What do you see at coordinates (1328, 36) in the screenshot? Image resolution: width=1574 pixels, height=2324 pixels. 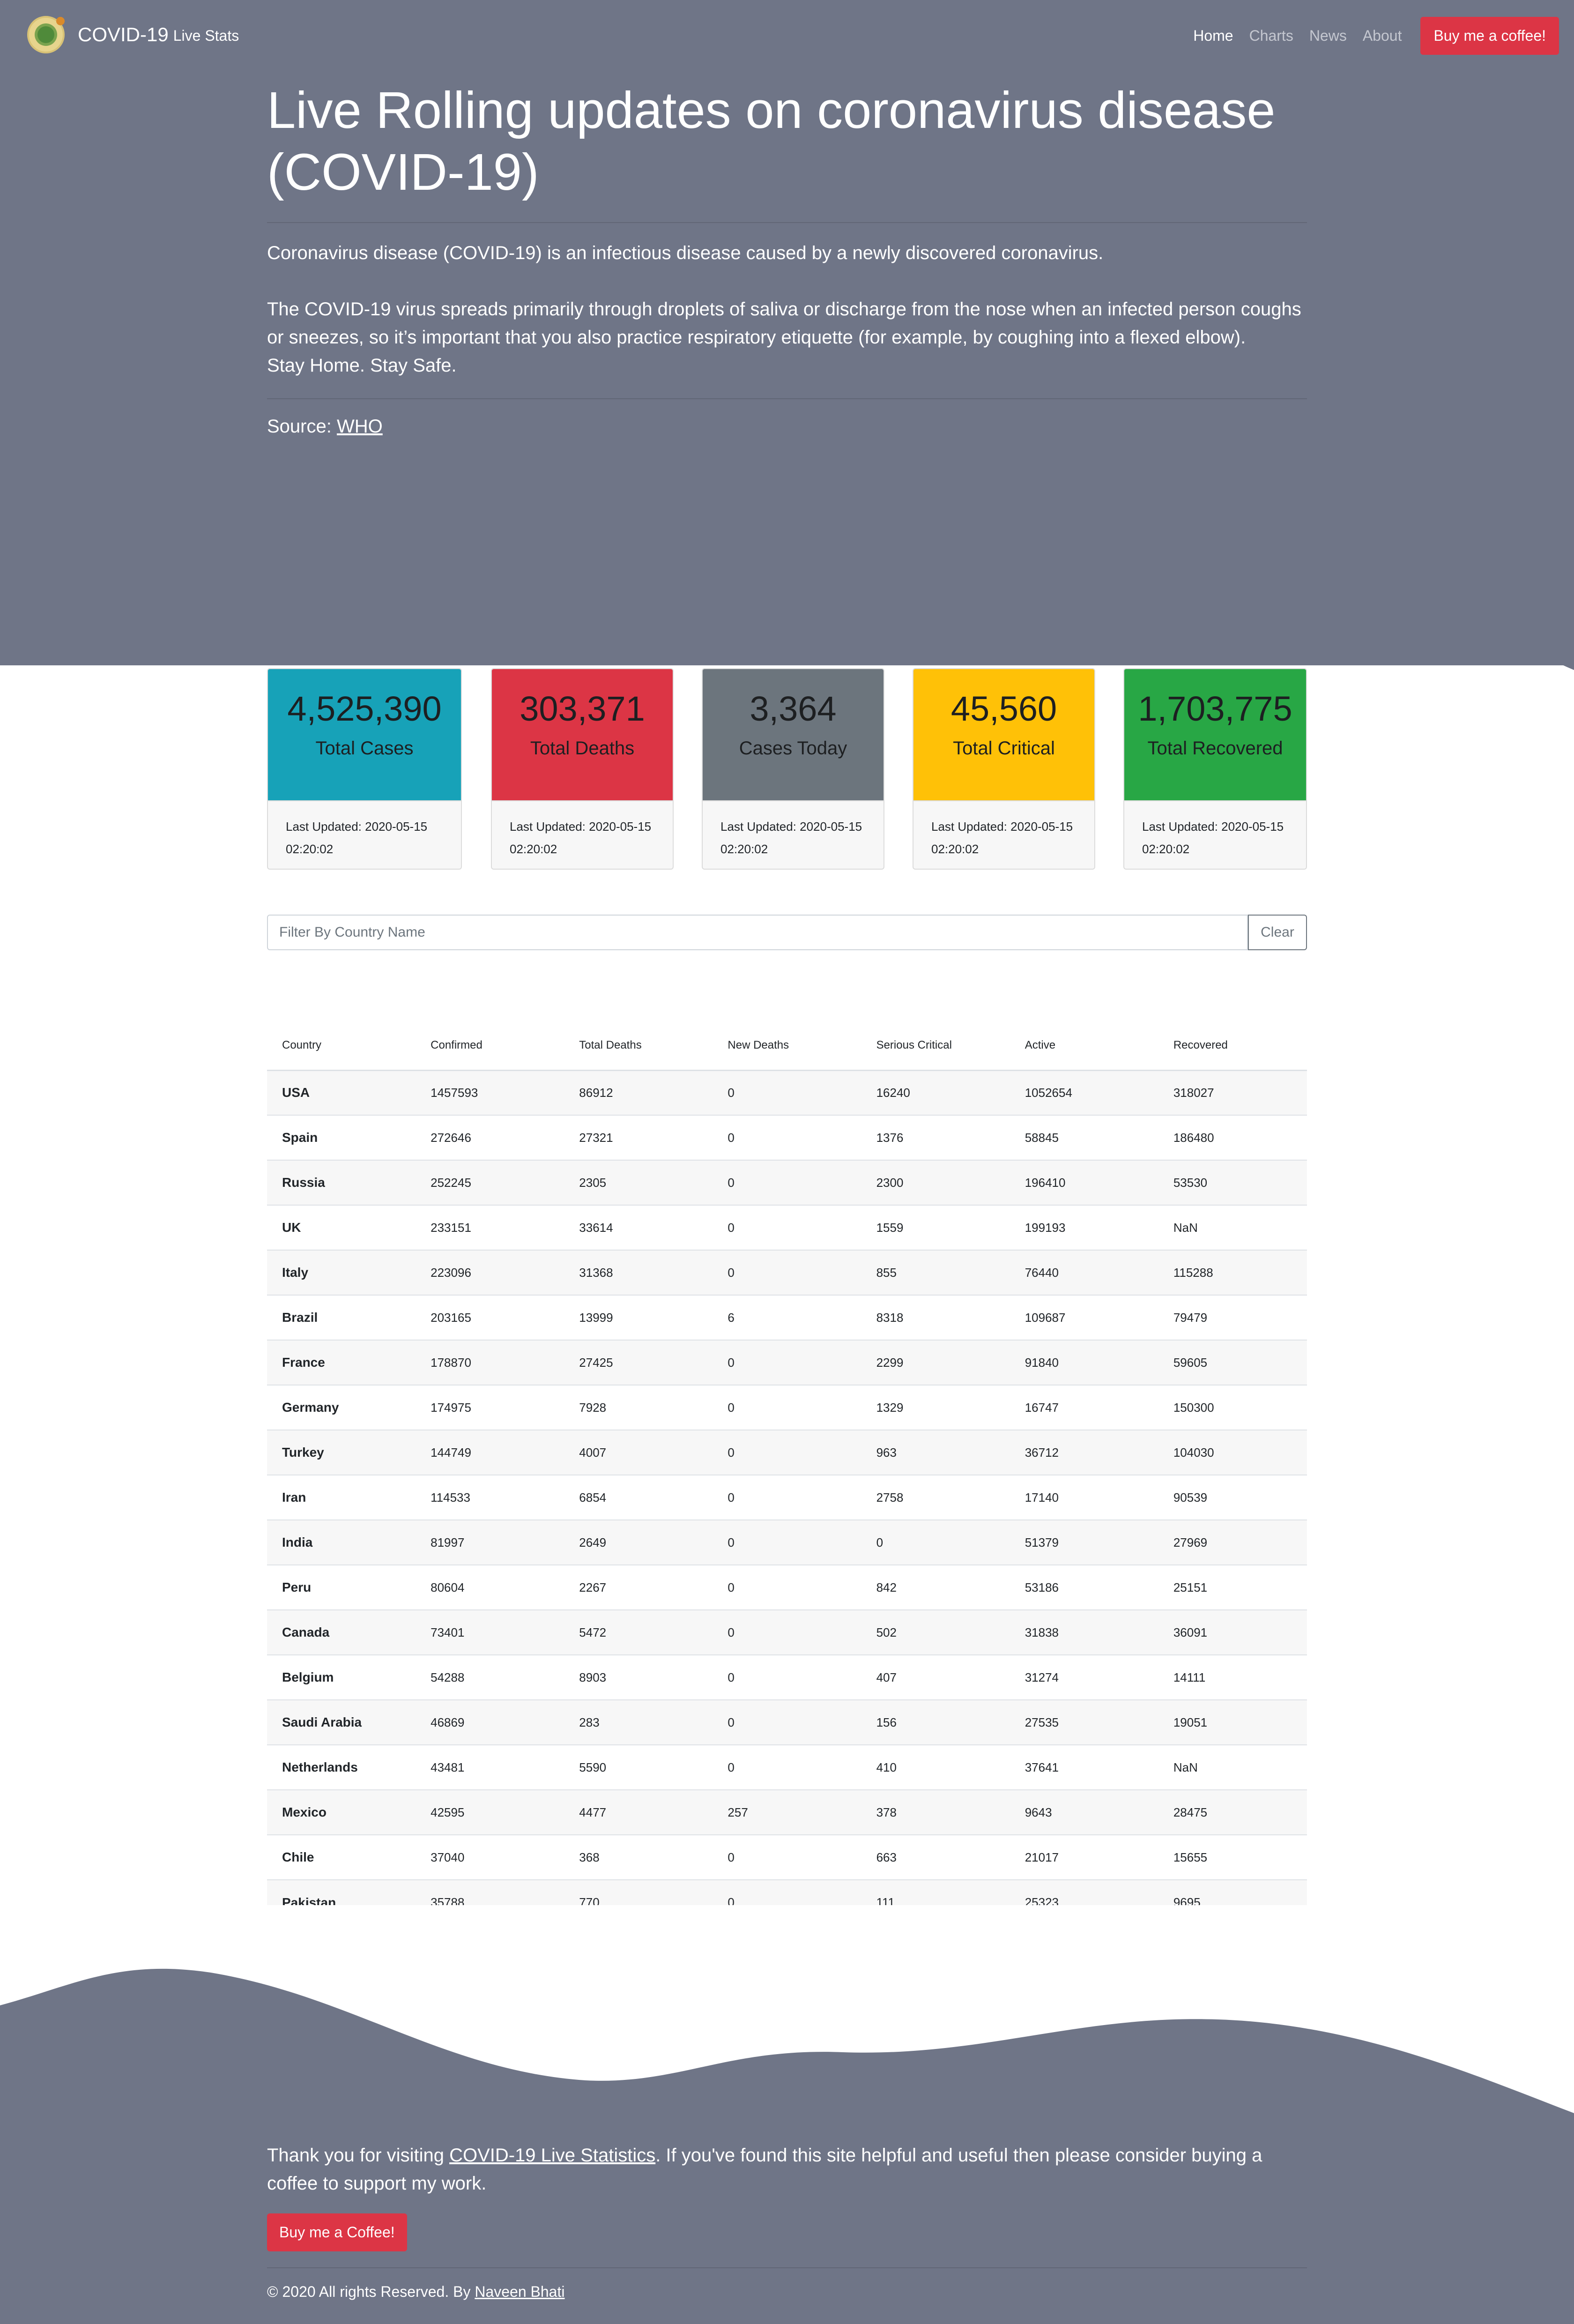 I see `nav-news: News` at bounding box center [1328, 36].